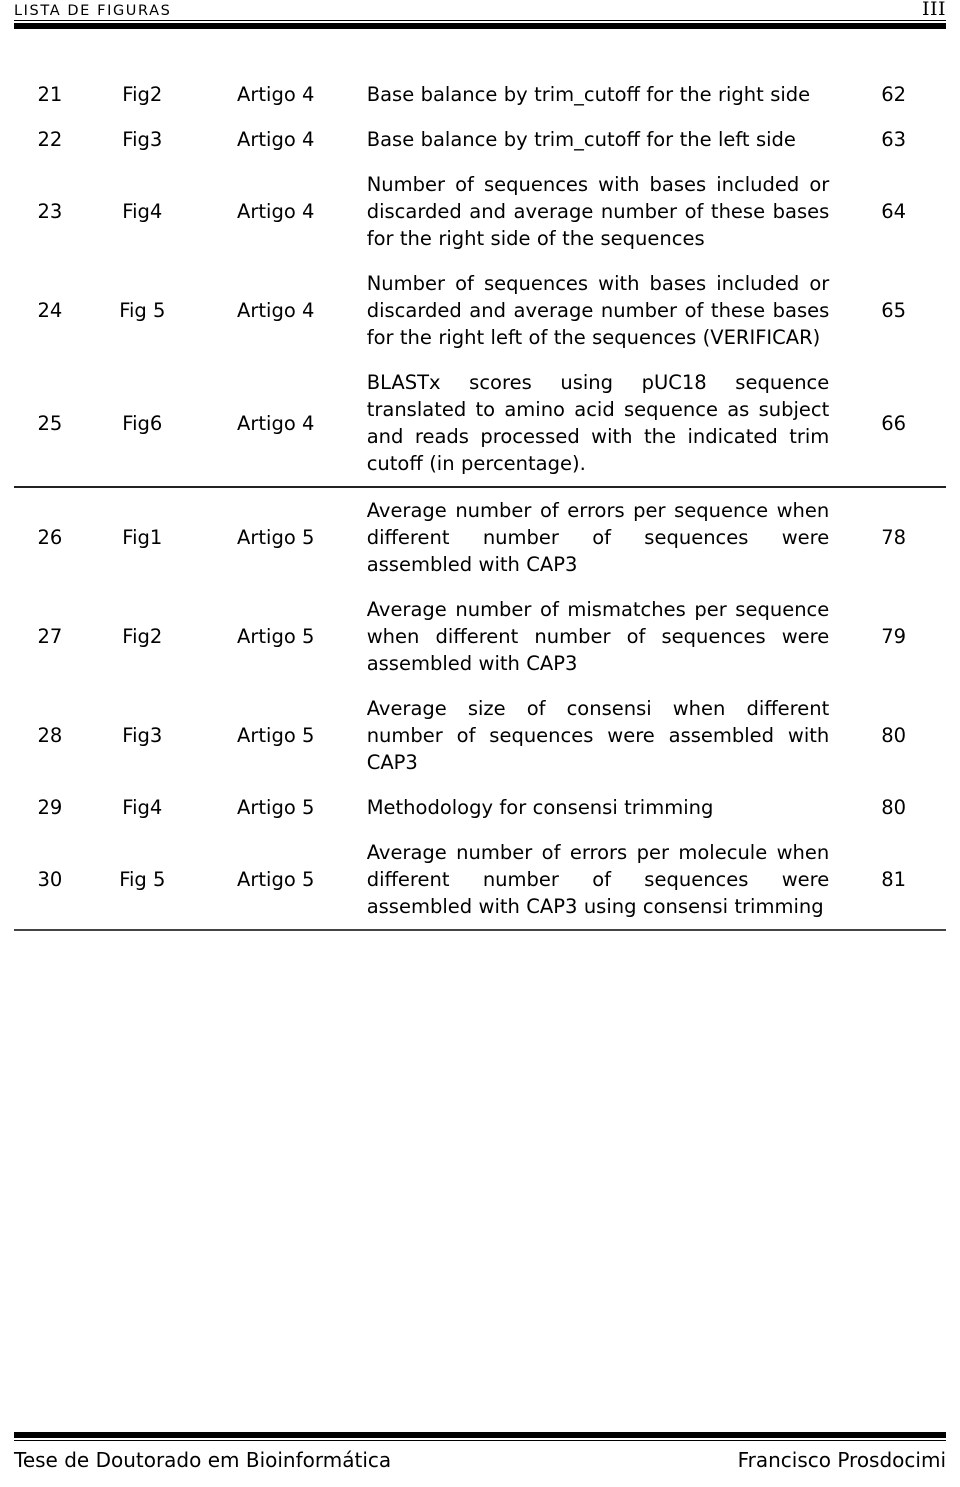 The image size is (960, 1487). Describe the element at coordinates (50, 211) in the screenshot. I see `figure-index-cell: 23` at that location.